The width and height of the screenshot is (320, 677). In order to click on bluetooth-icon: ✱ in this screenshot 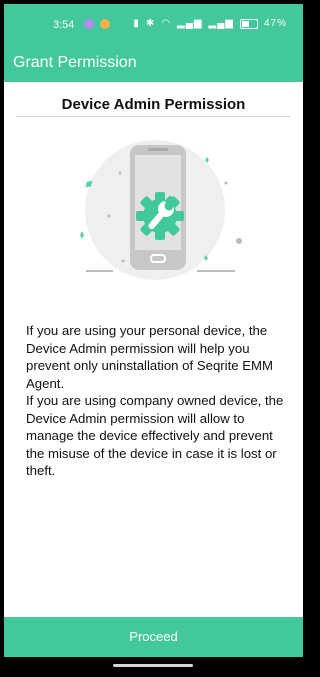, I will do `click(150, 23)`.